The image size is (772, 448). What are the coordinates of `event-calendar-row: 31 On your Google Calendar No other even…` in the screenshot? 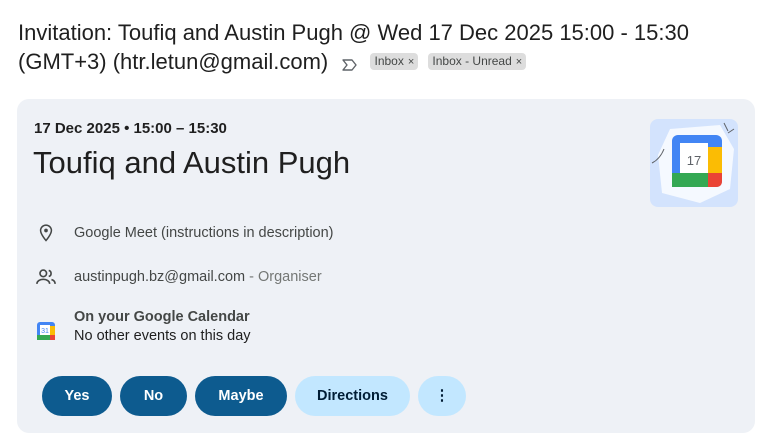 It's located at (142, 326).